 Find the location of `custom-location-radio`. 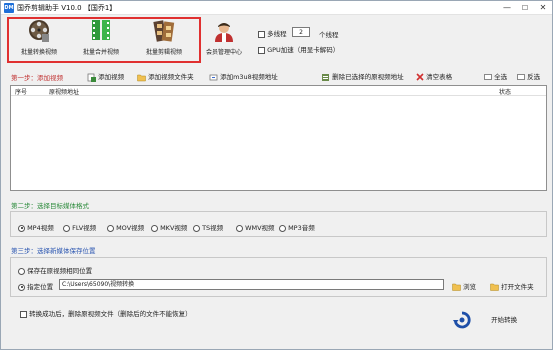

custom-location-radio is located at coordinates (21, 287).